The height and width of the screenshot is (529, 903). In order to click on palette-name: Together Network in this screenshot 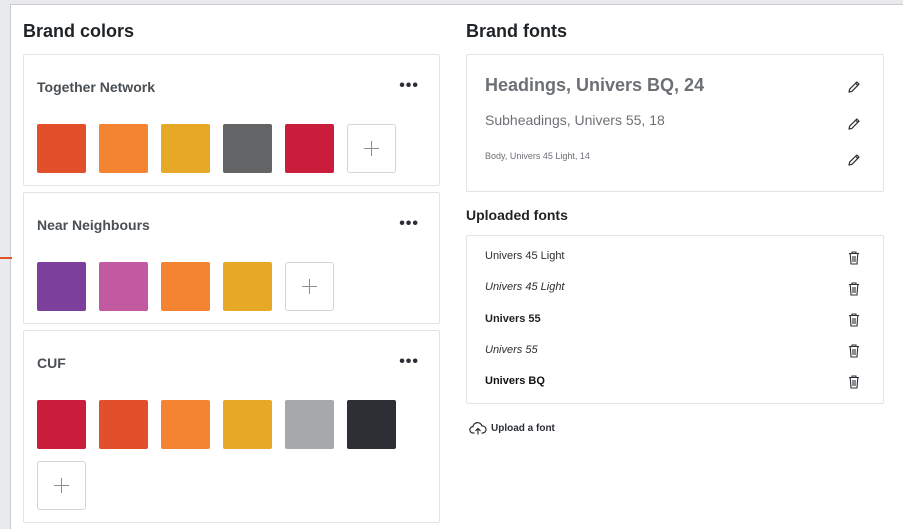, I will do `click(96, 87)`.